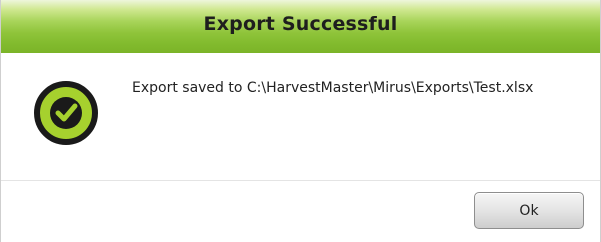 This screenshot has height=242, width=601. Describe the element at coordinates (300, 180) in the screenshot. I see `button-area-divider` at that location.